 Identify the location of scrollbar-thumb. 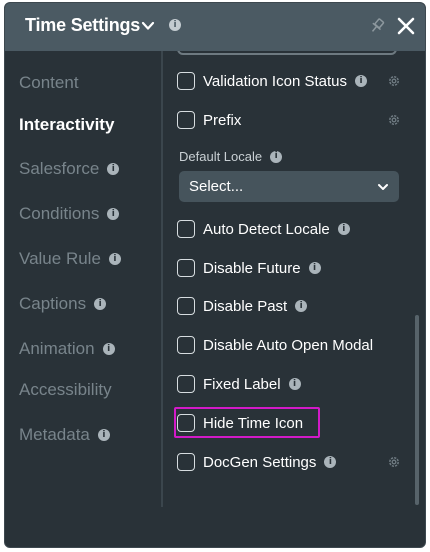
(417, 410).